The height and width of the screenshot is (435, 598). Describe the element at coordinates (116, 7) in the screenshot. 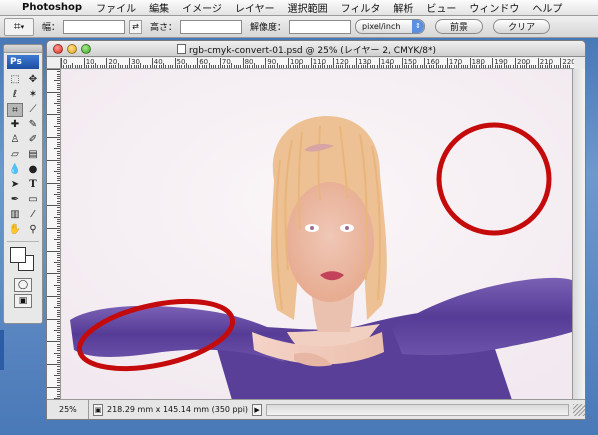

I see `menu-file: ファイル` at that location.